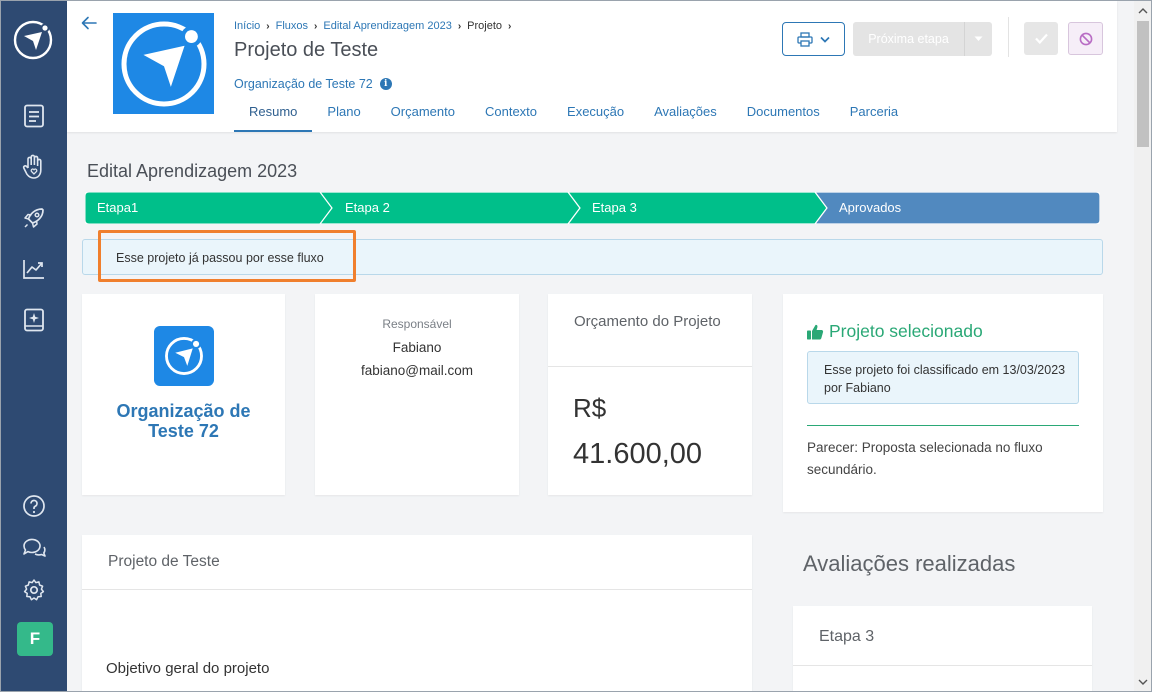 The image size is (1152, 692). Describe the element at coordinates (34, 548) in the screenshot. I see `chat-icon` at that location.